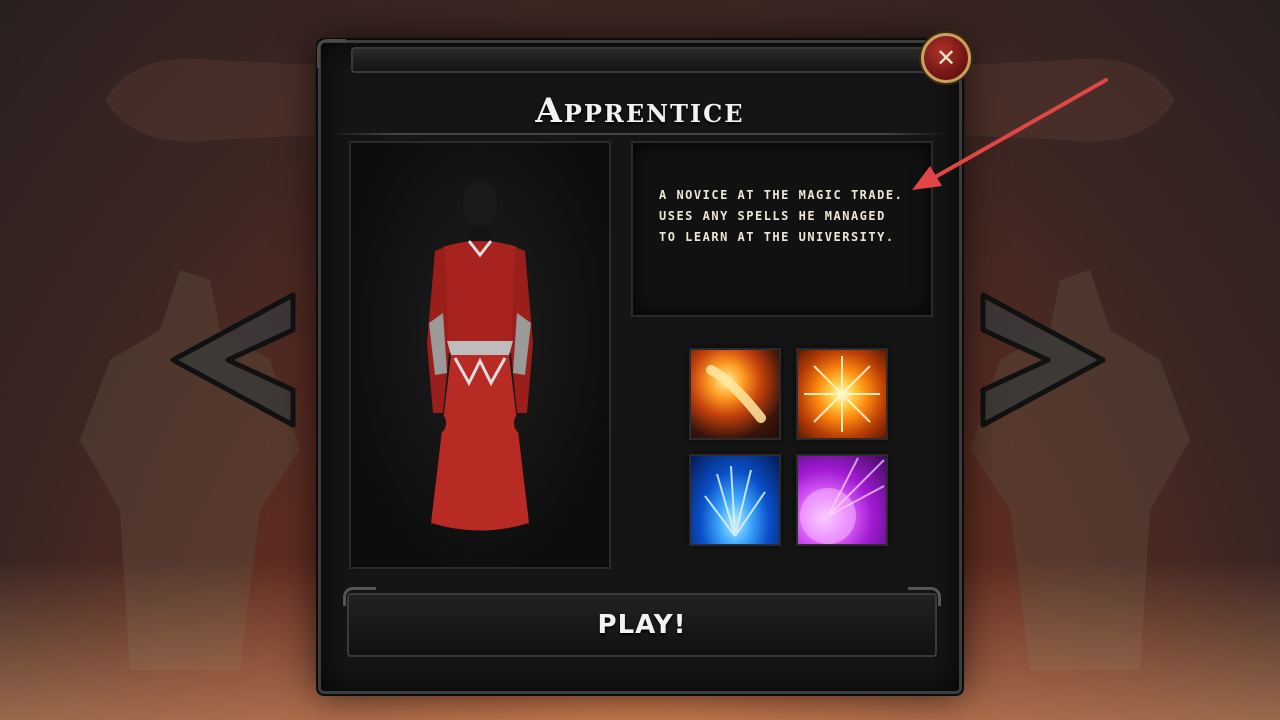 This screenshot has width=1280, height=720. Describe the element at coordinates (842, 500) in the screenshot. I see `spell-arcane-orb-icon` at that location.